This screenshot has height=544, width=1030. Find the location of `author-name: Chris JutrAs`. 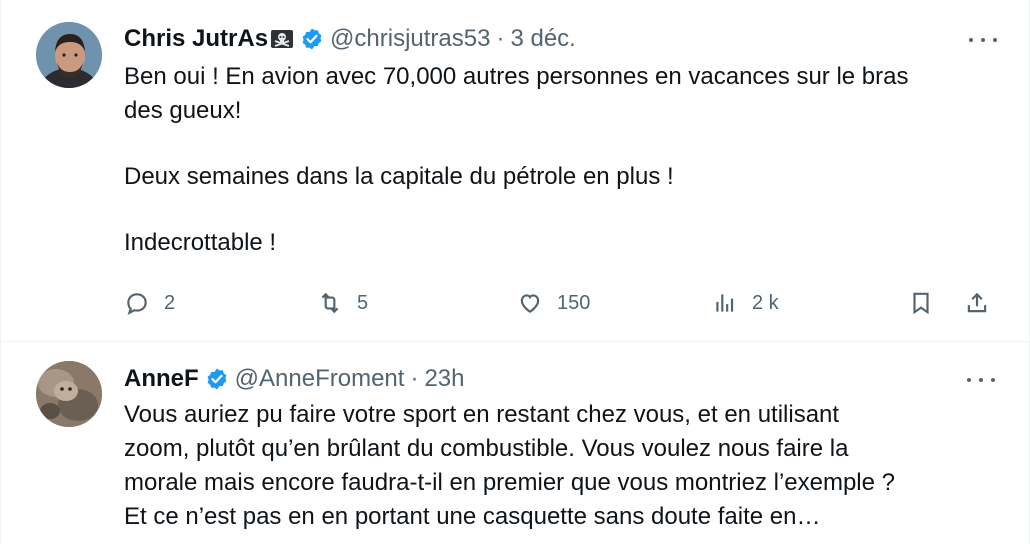

author-name: Chris JutrAs is located at coordinates (196, 39).